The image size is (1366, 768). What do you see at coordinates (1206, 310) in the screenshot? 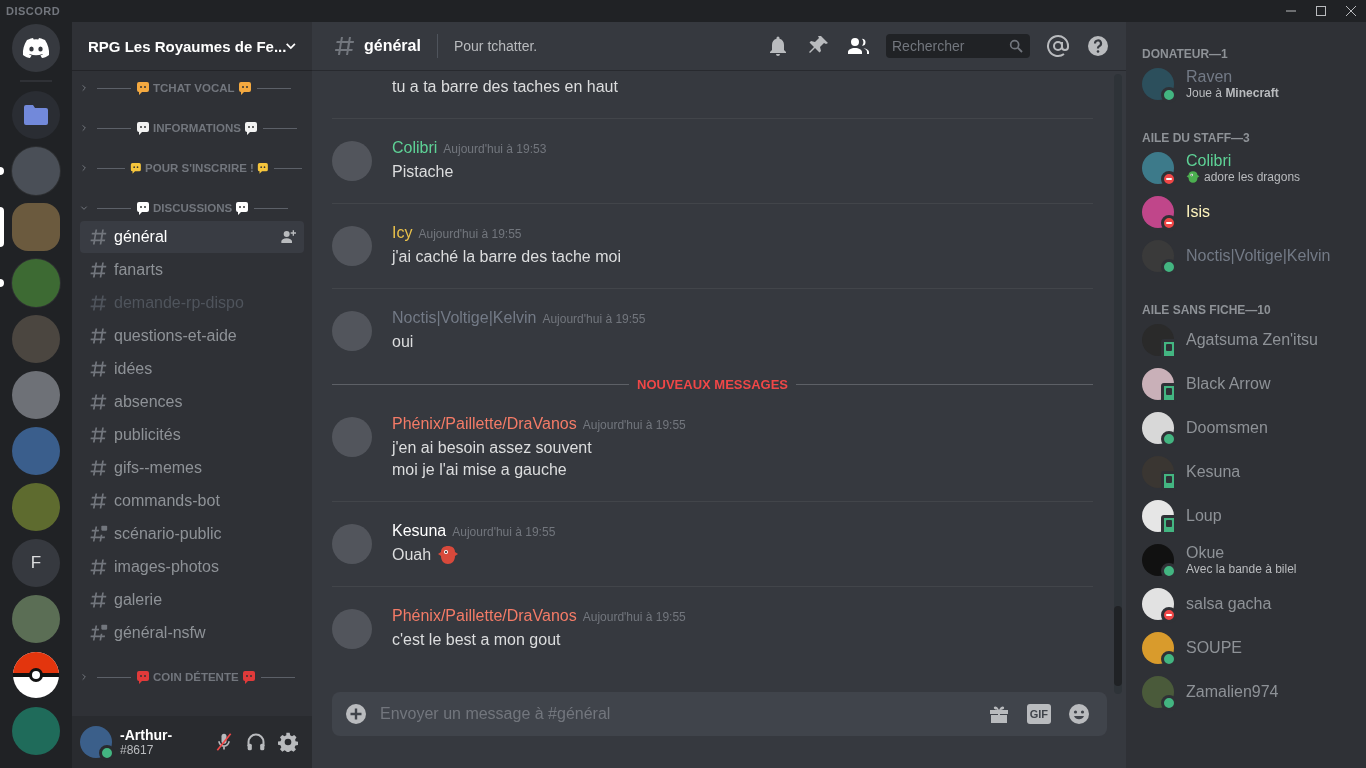
I see `group-header: AILE SANS FICHE—10` at bounding box center [1206, 310].